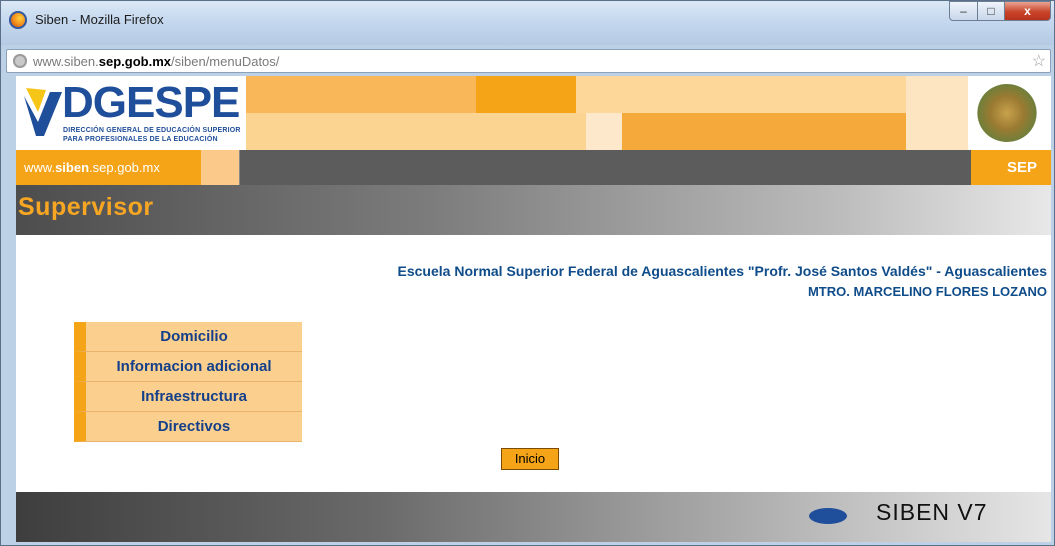  What do you see at coordinates (533, 210) in the screenshot?
I see `title-band: Supervisor` at bounding box center [533, 210].